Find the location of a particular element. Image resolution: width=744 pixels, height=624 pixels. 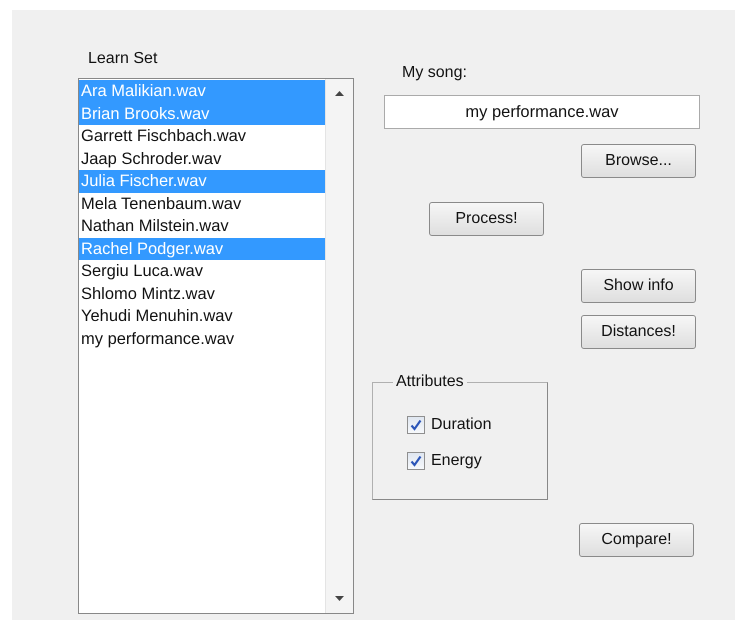

checkbox-label: Duration is located at coordinates (461, 425).